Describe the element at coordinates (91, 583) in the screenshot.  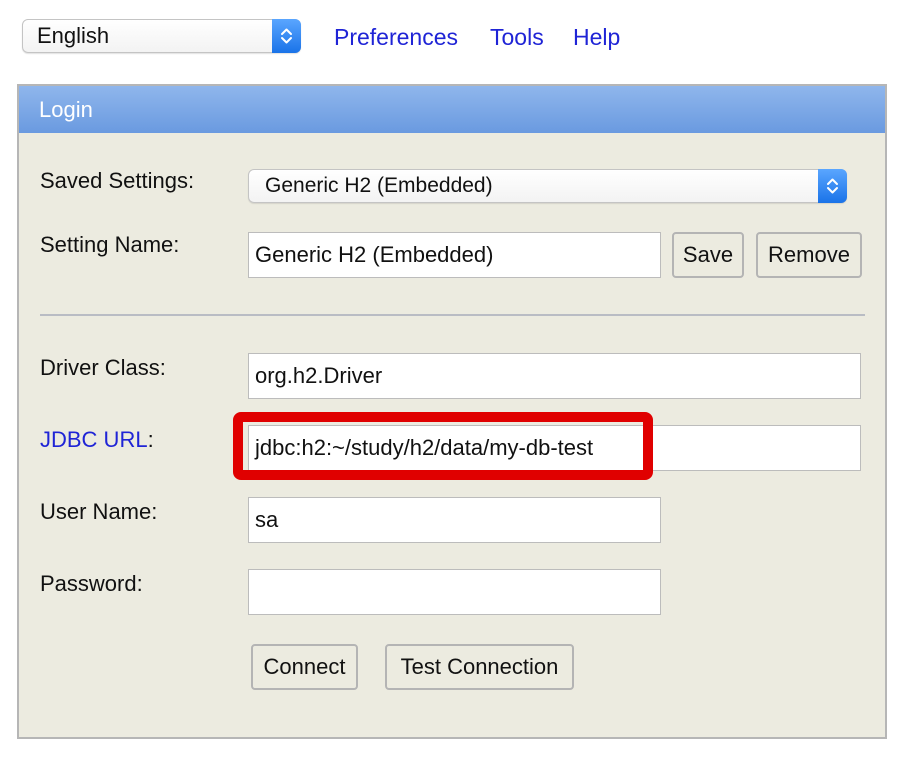
I see `password-label: Password:` at that location.